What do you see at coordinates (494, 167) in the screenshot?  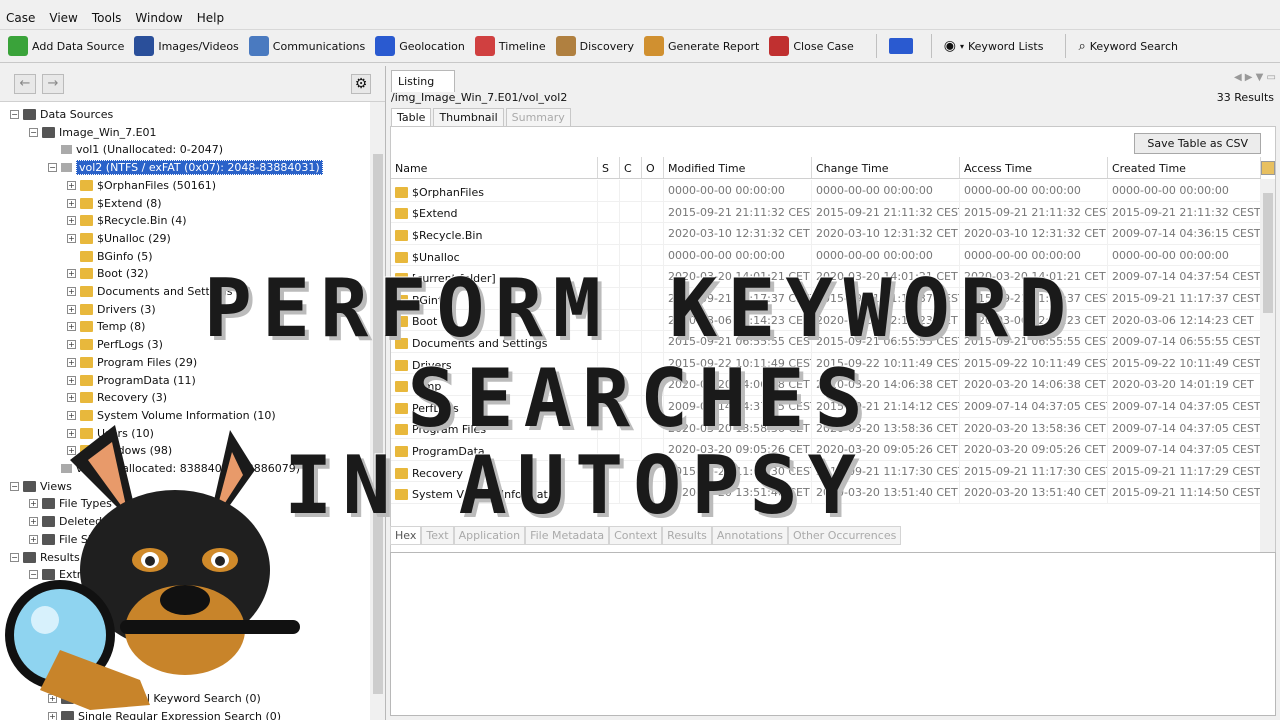 I see `column-header: Name` at bounding box center [494, 167].